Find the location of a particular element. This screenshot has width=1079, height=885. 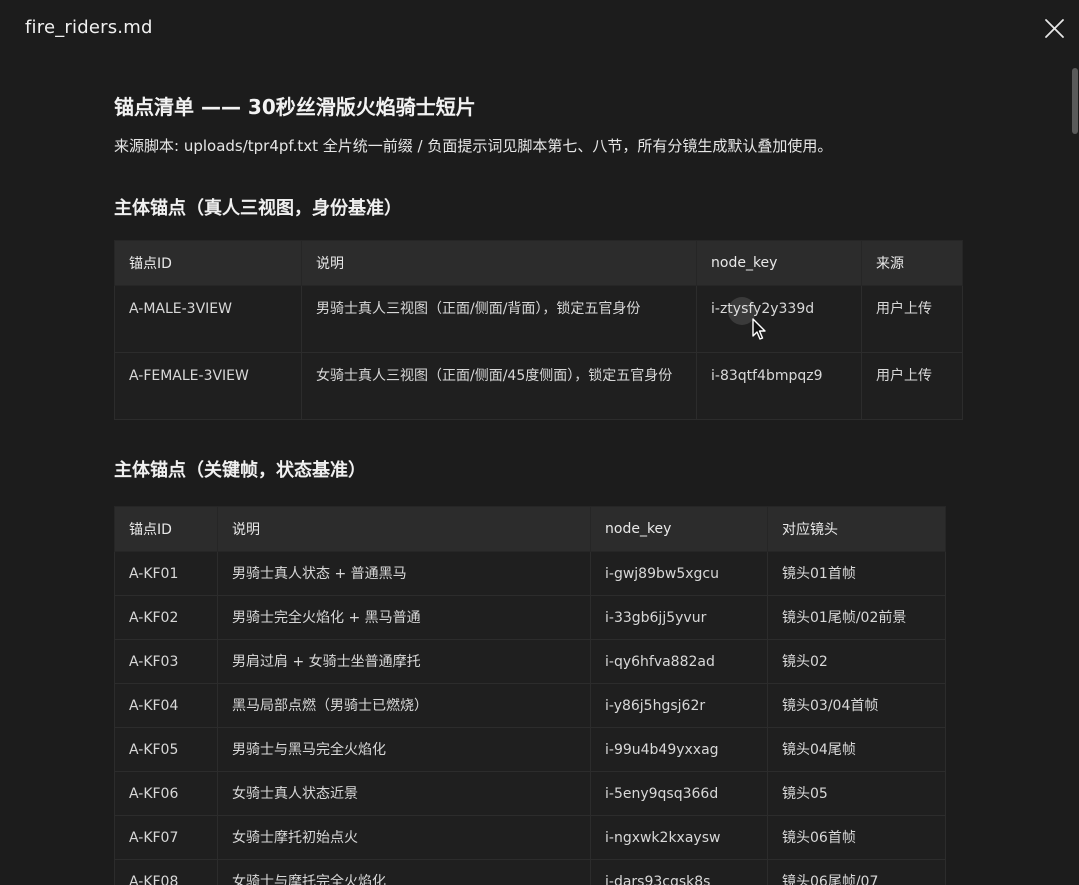

close-icon is located at coordinates (1054, 28).